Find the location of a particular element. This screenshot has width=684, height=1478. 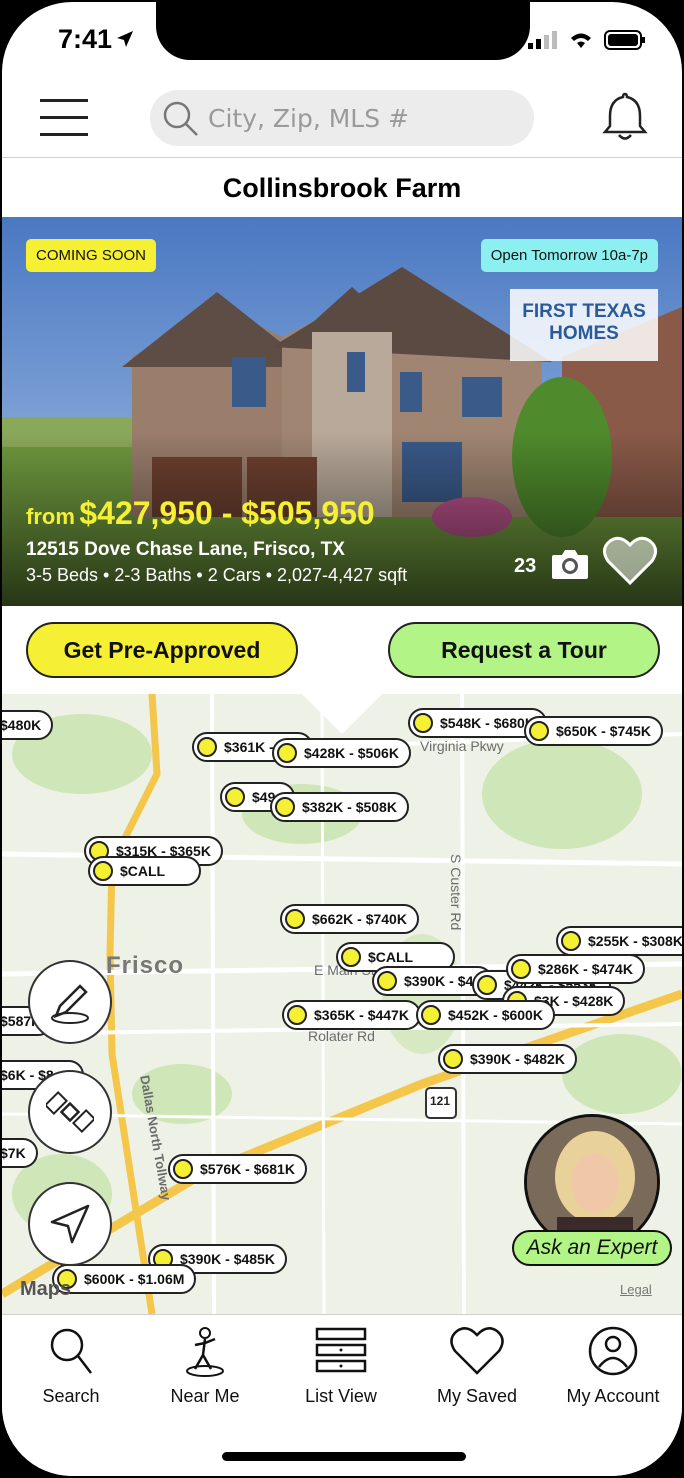

status-badge: COMING SOON is located at coordinates (91, 255).